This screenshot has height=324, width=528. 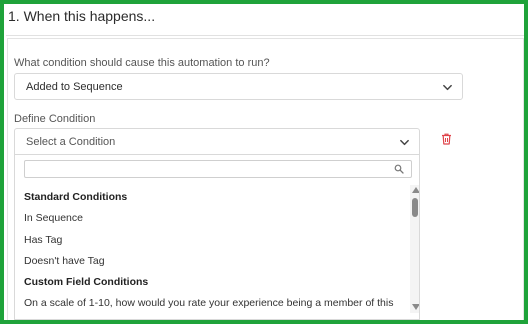 What do you see at coordinates (86, 282) in the screenshot?
I see `option-group-custom-field-conditions: Custom Field Conditions` at bounding box center [86, 282].